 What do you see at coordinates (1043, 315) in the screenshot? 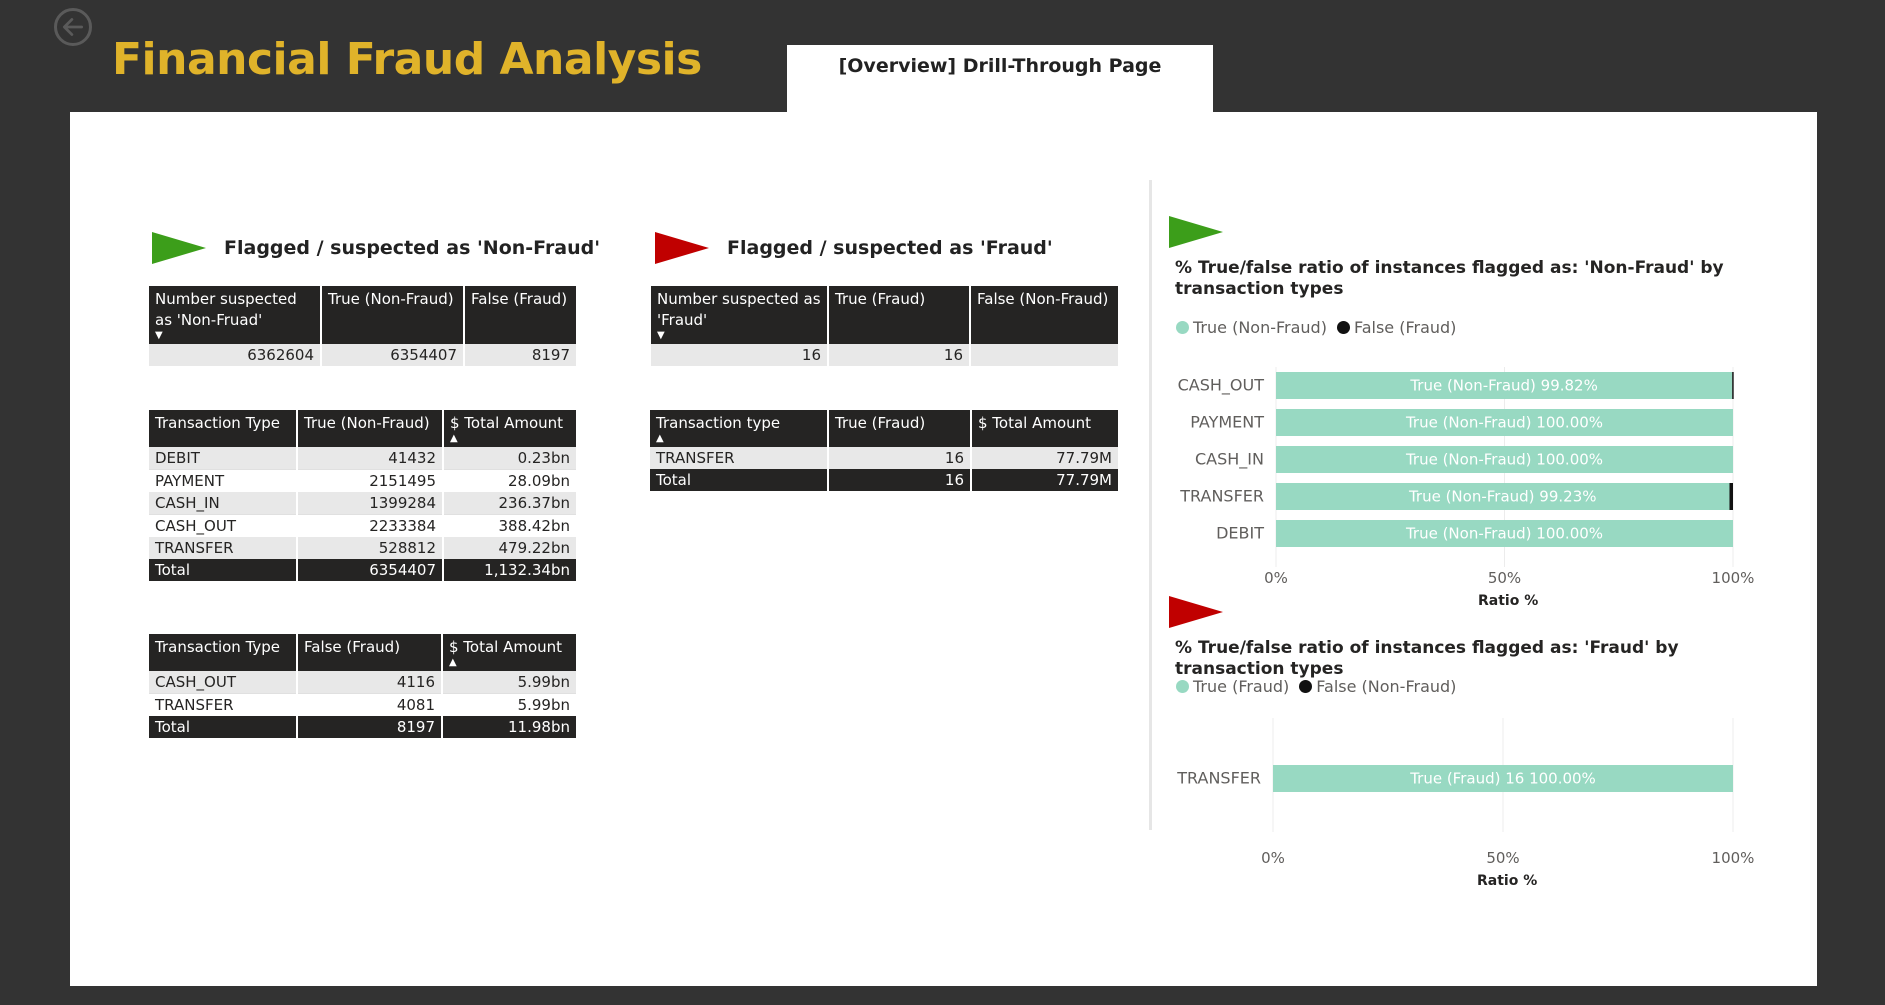
I see `column-header: False (Non-Fraud)` at bounding box center [1043, 315].